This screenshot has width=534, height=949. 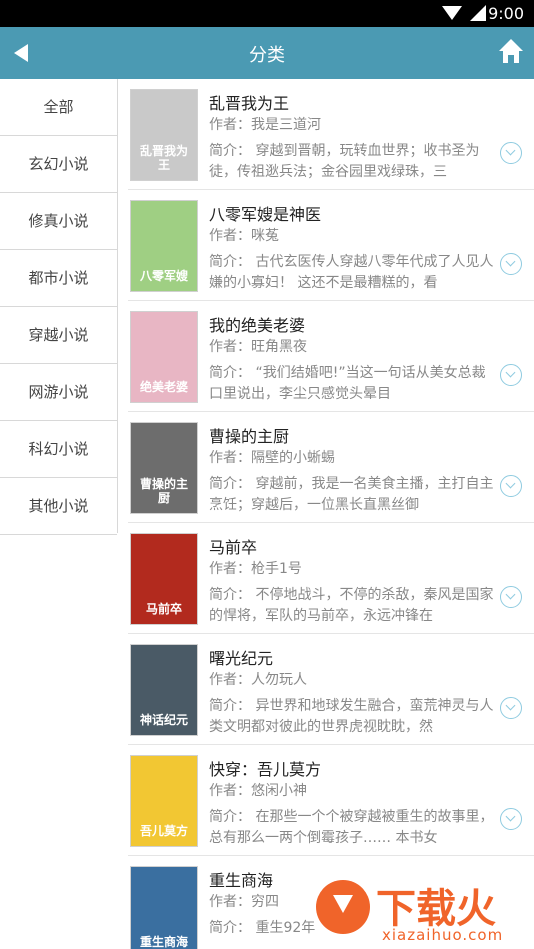 What do you see at coordinates (233, 547) in the screenshot?
I see `book-title: 马前卒` at bounding box center [233, 547].